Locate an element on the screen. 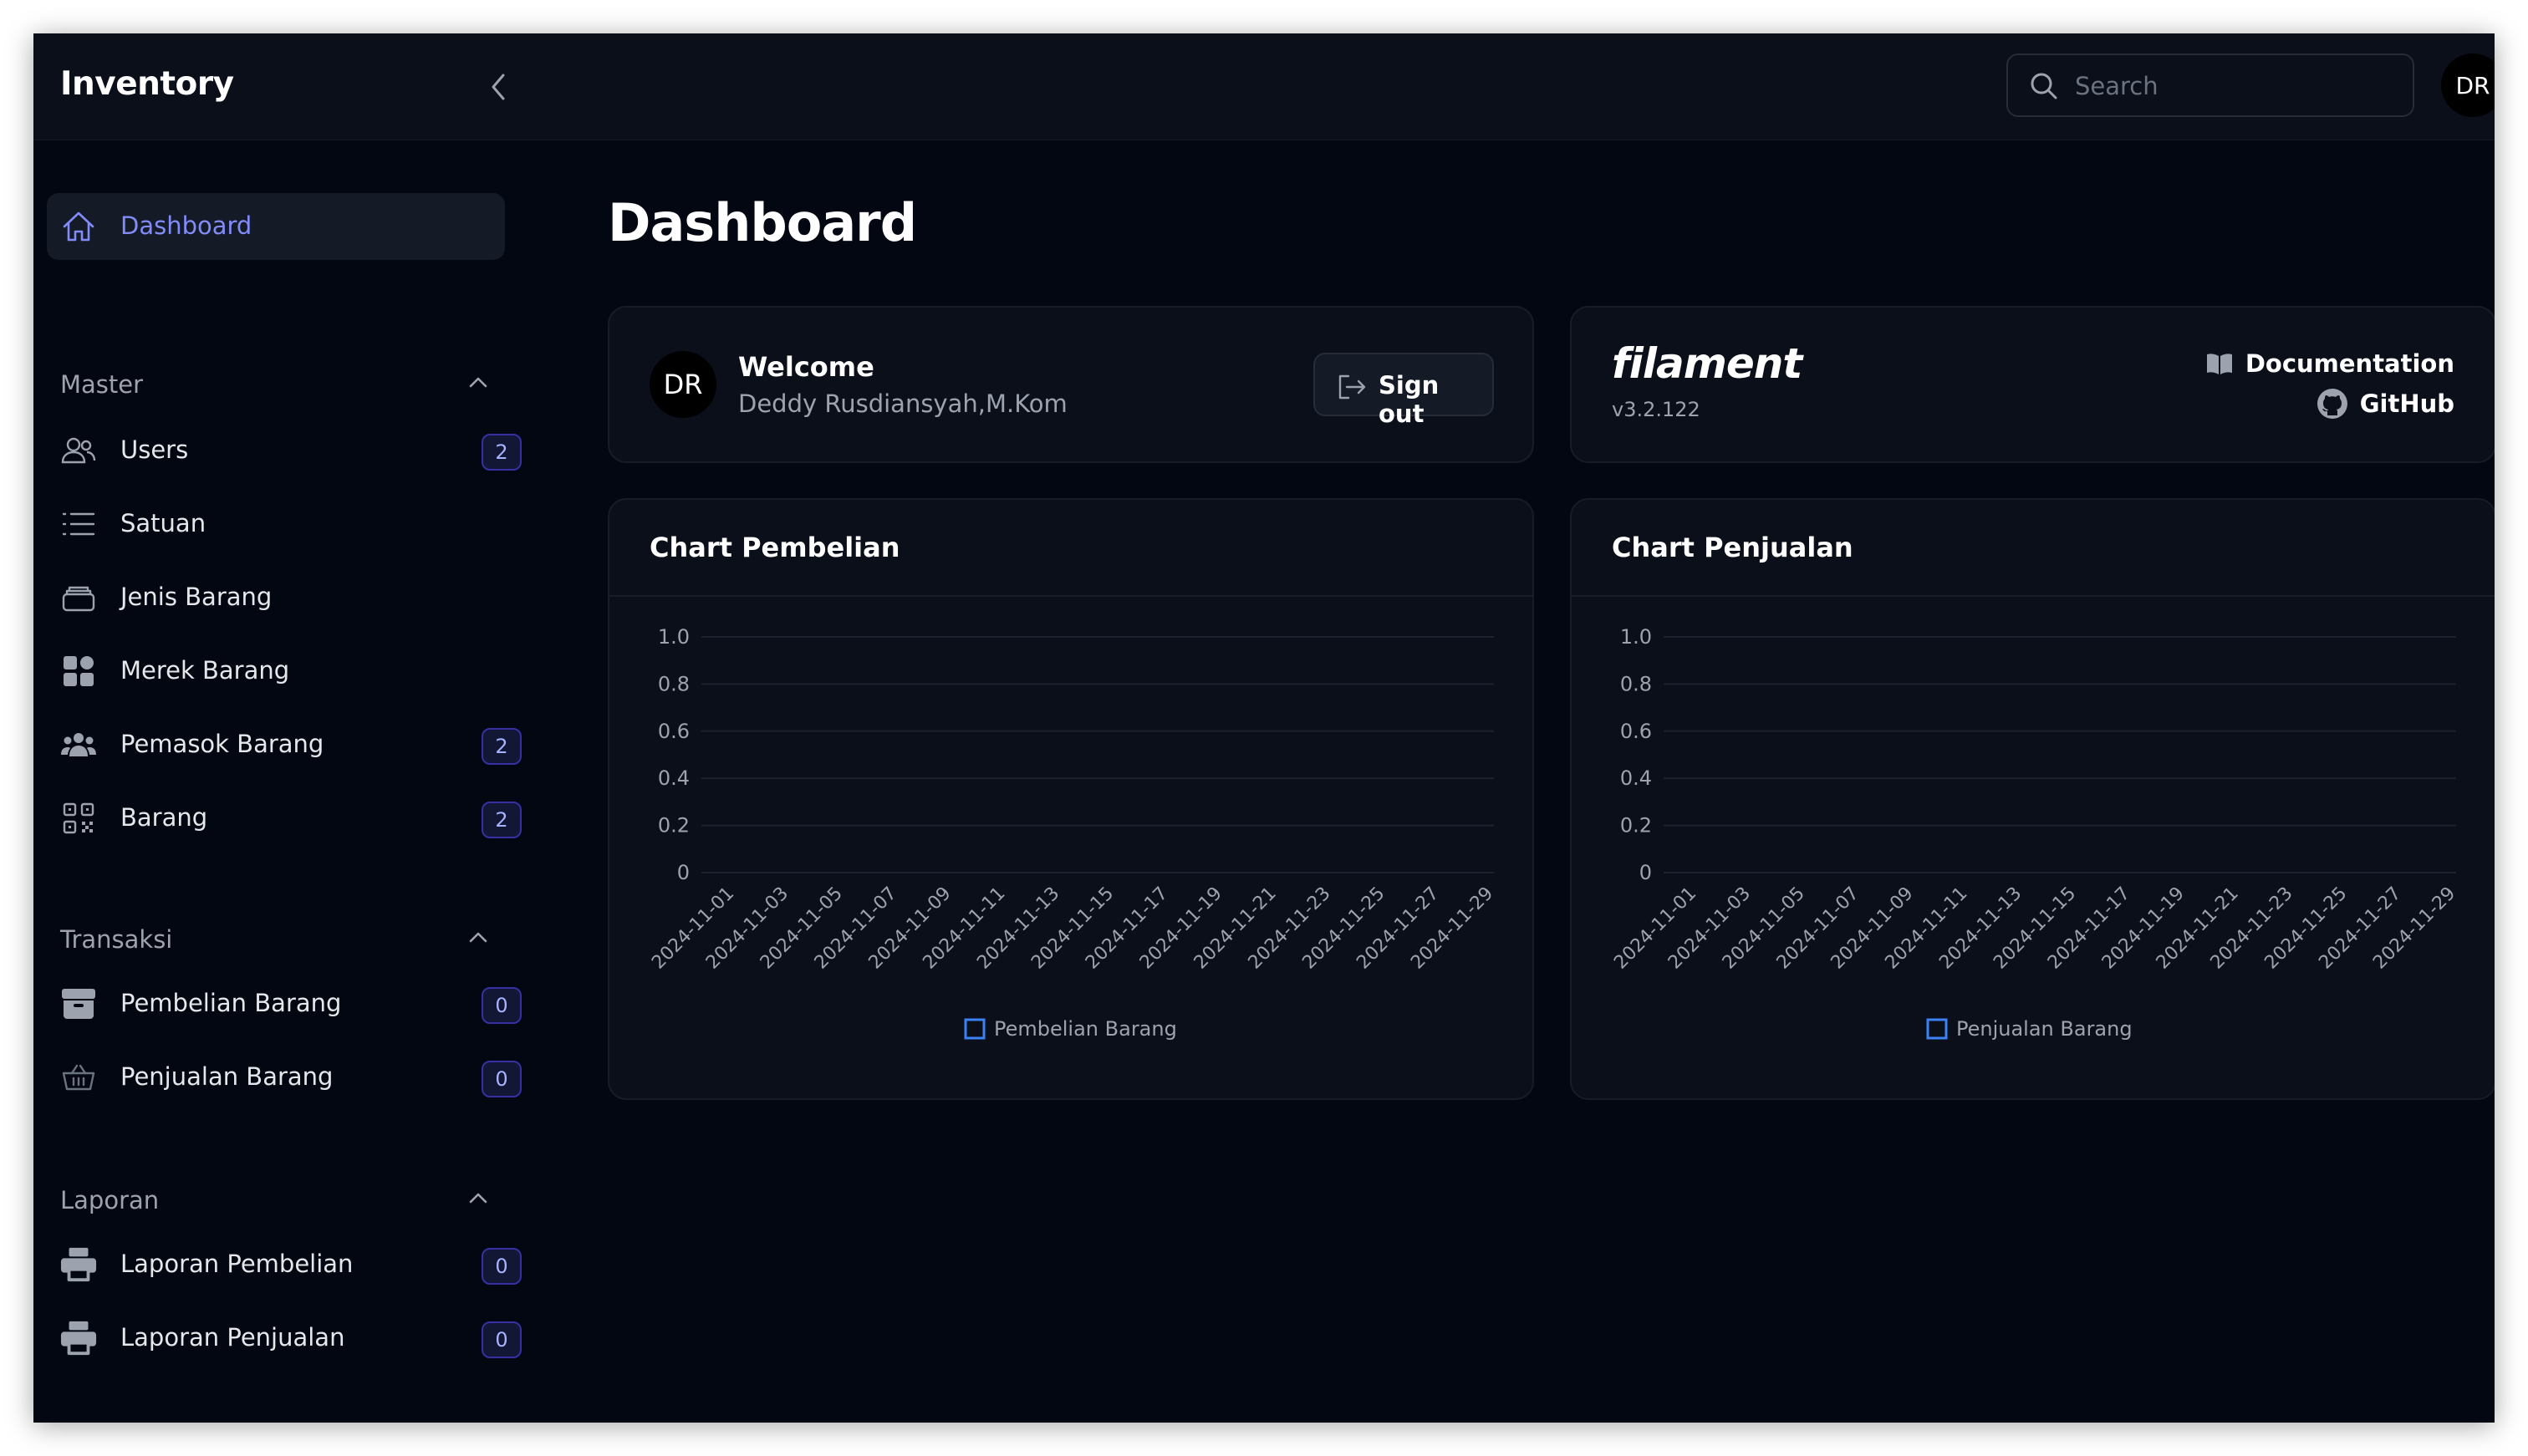 This screenshot has width=2528, height=1456. group-title-transaksi: Transaksi is located at coordinates (116, 939).